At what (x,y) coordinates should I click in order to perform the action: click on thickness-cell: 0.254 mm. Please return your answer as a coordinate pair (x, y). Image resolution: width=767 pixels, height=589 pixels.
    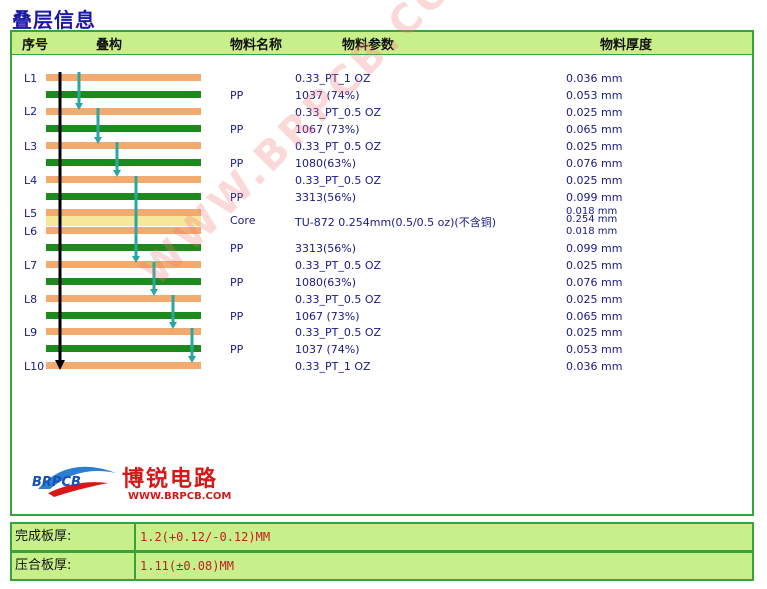
    Looking at the image, I should click on (592, 219).